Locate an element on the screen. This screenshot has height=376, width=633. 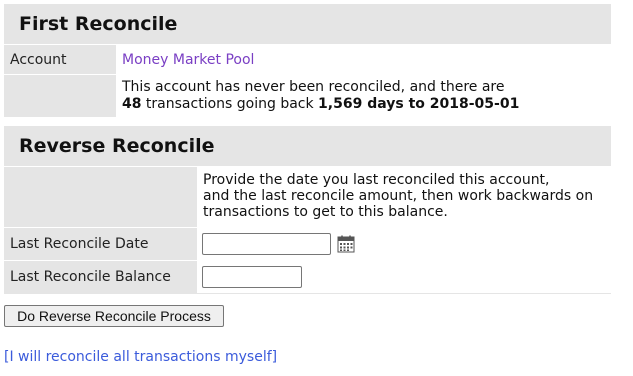
last-balance-cell is located at coordinates (404, 277).